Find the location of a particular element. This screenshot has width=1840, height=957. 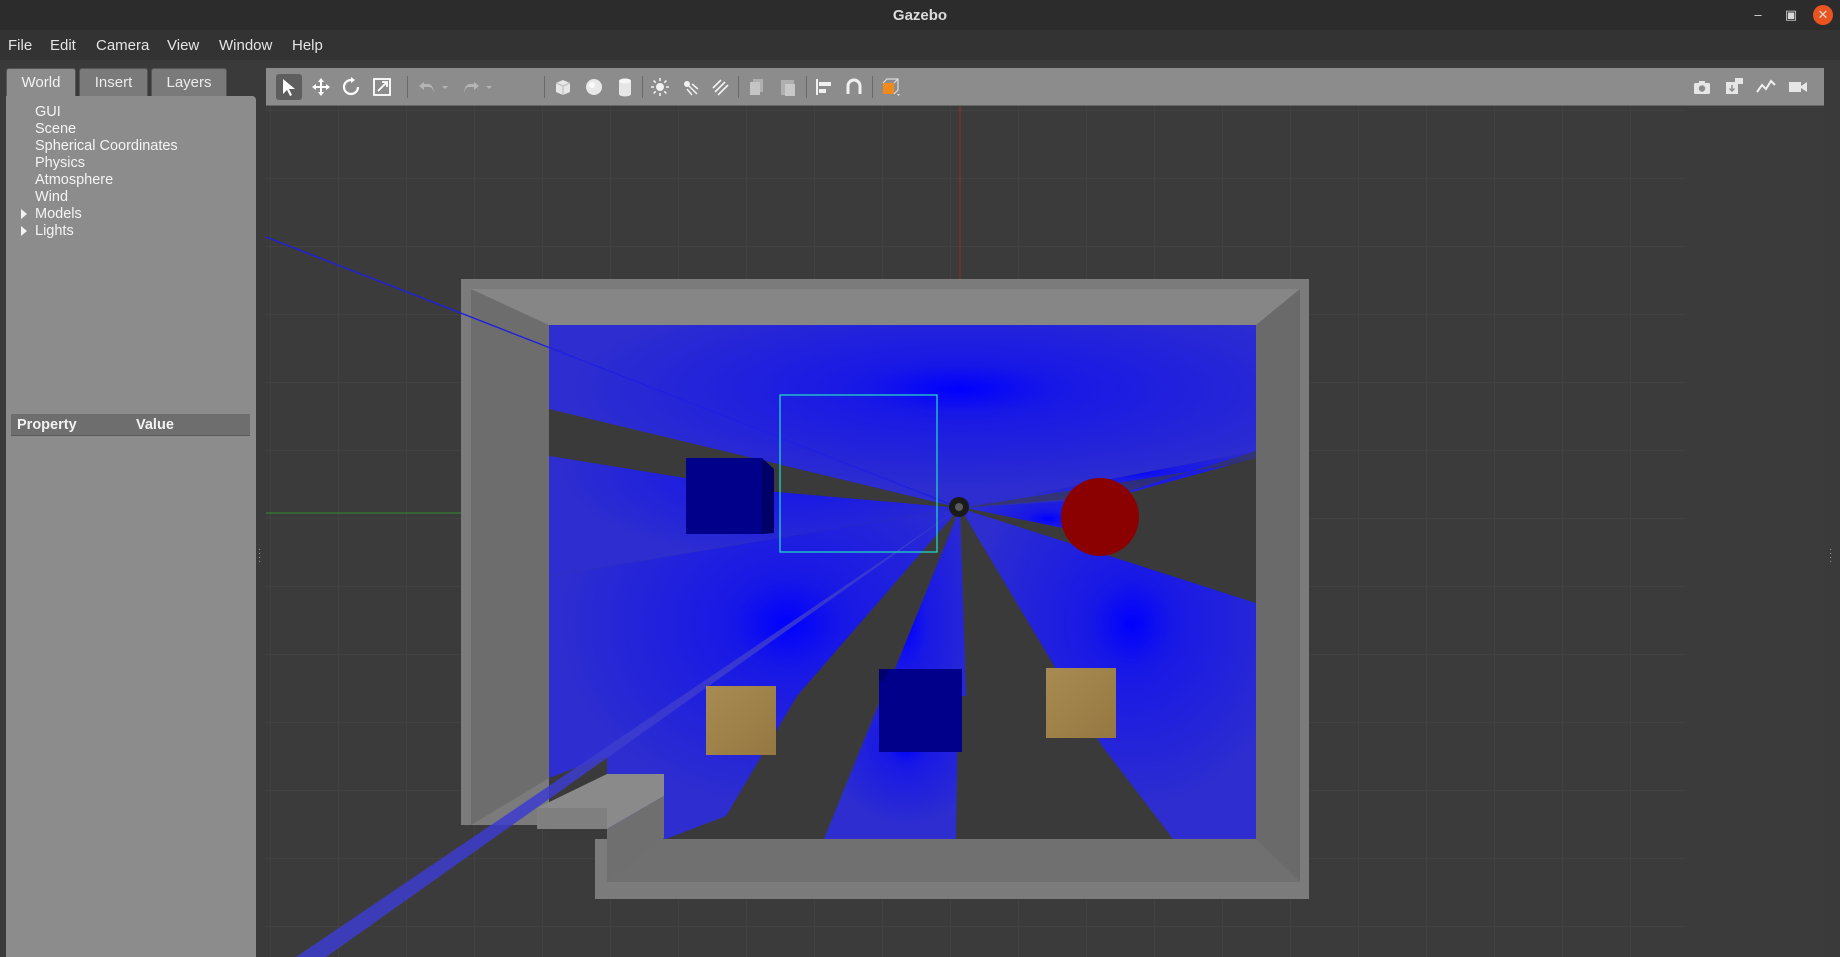

tree-item-atmosphere: Atmosphere is located at coordinates (131, 180).